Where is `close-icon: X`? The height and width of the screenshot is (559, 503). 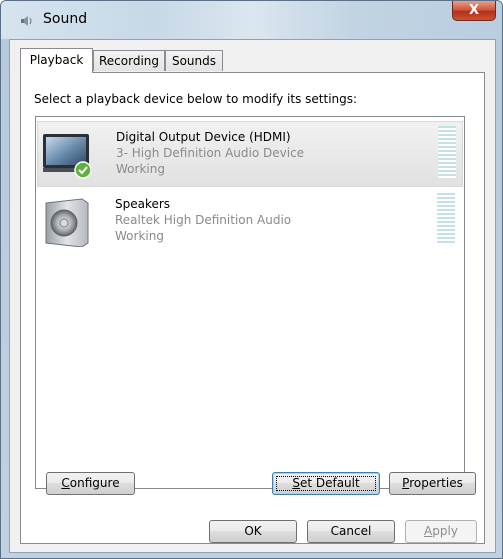 close-icon: X is located at coordinates (474, 10).